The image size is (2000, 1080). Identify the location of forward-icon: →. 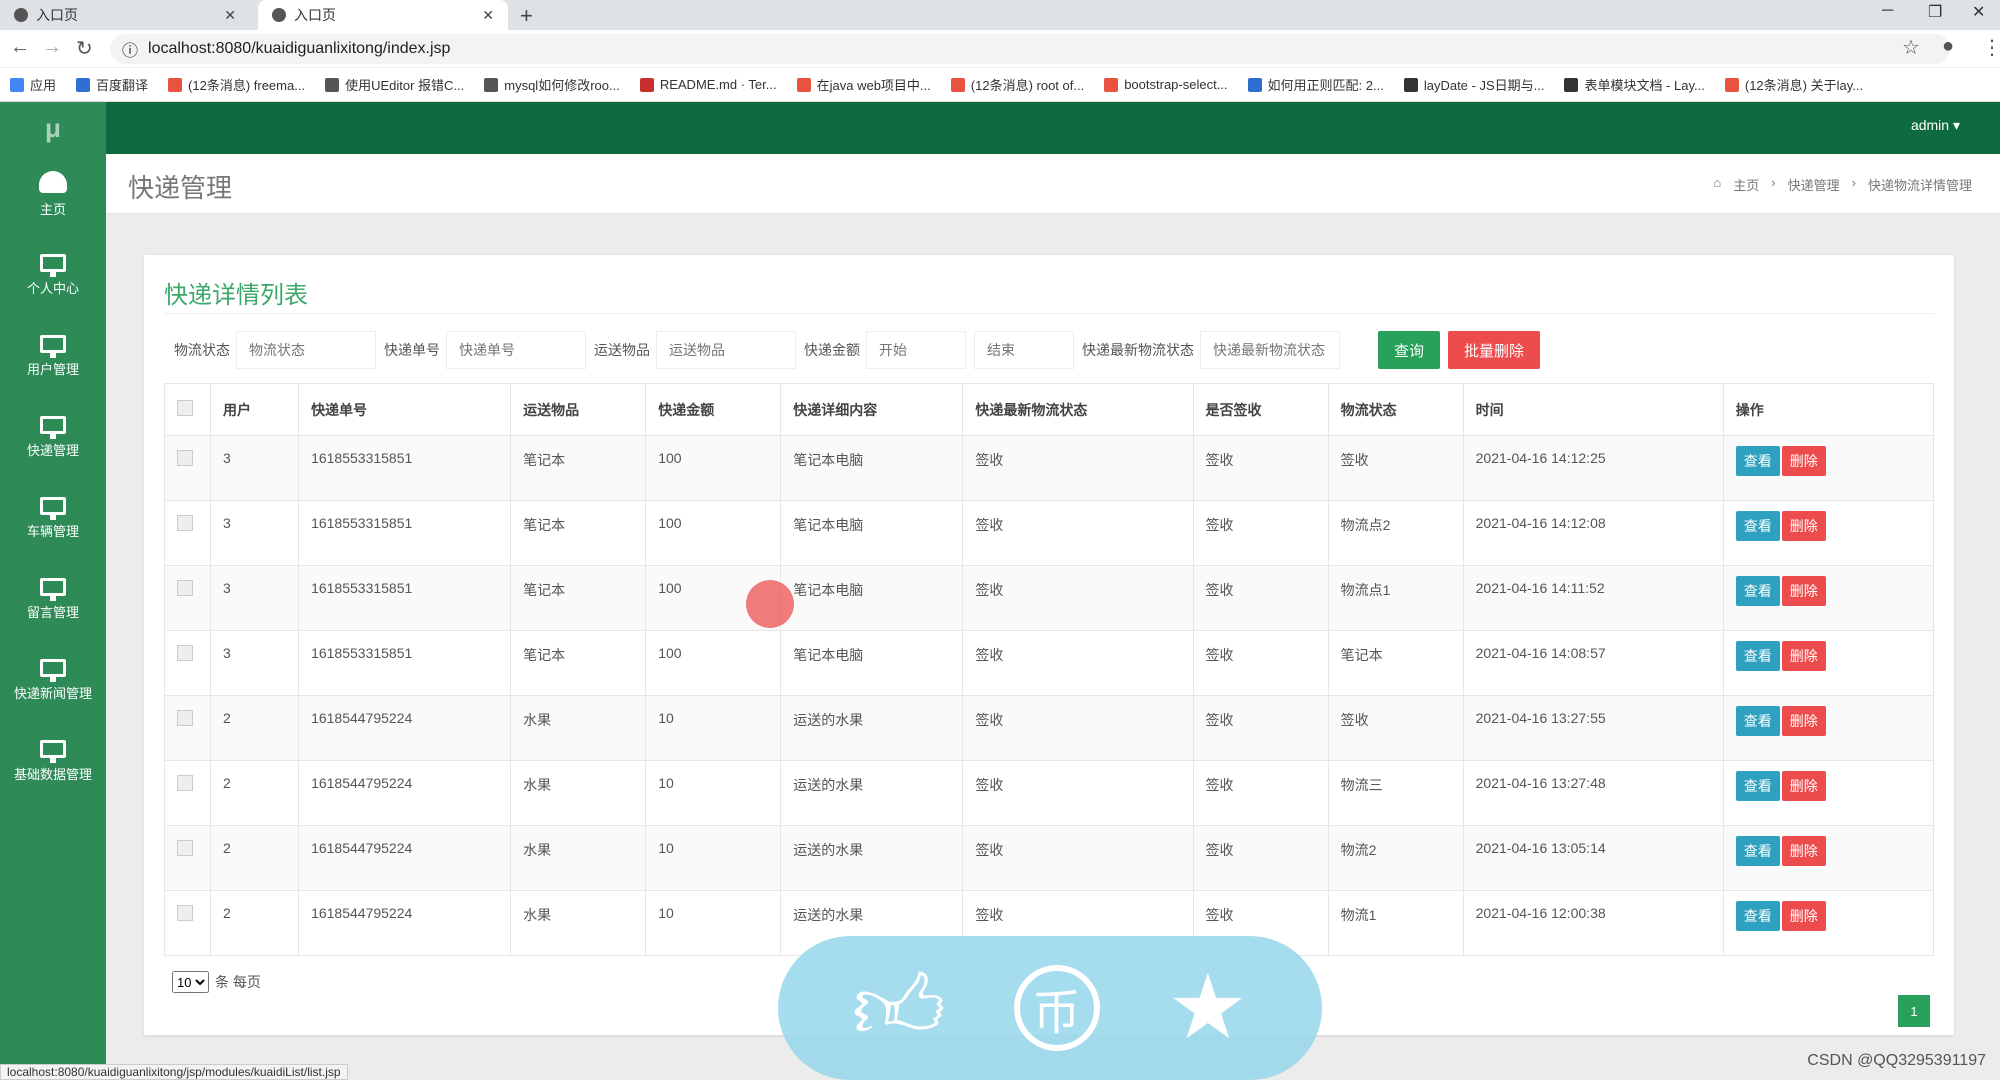
(52, 47).